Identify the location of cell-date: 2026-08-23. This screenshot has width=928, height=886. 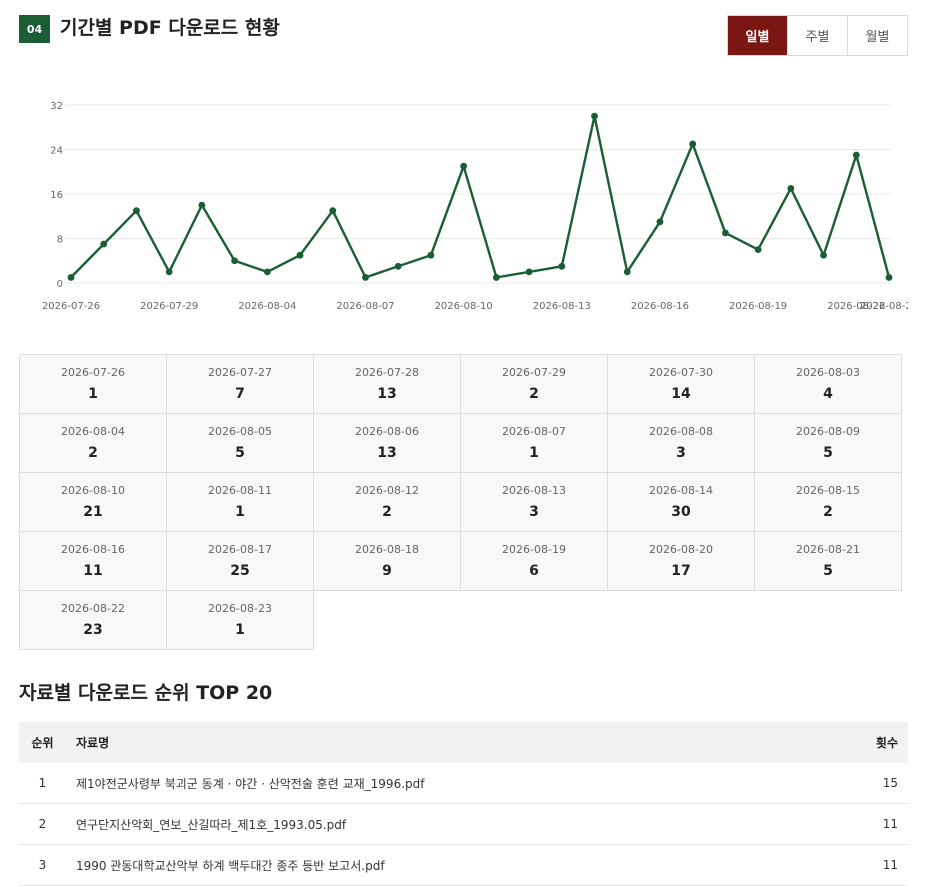
(240, 608).